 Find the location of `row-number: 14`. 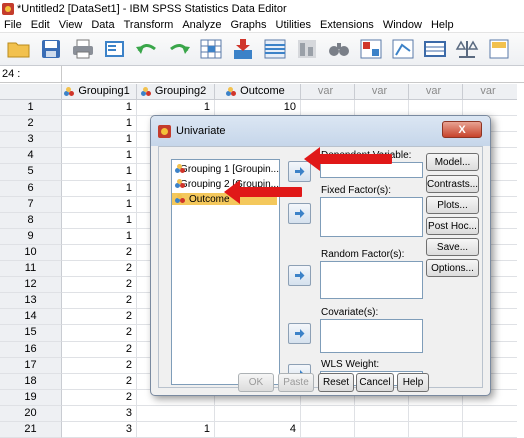

row-number: 14 is located at coordinates (31, 317).